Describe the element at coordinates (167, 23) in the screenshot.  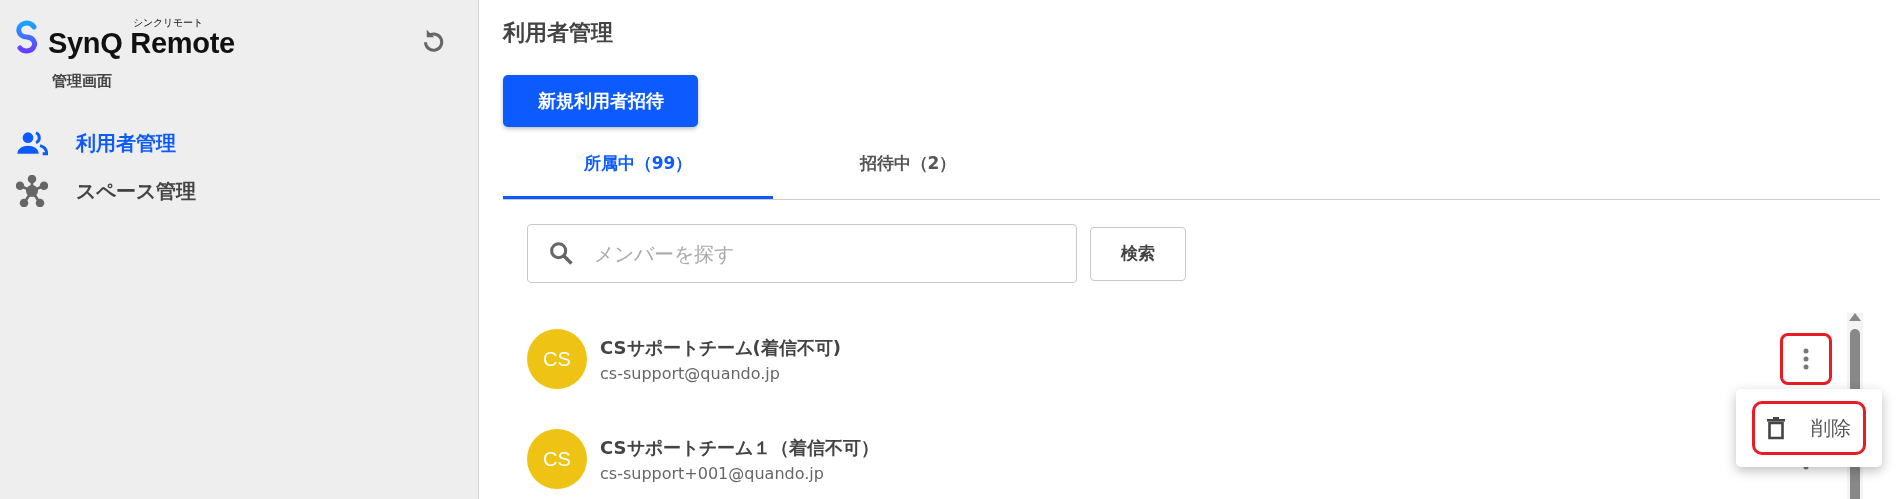
I see `logo-ruby: シンクリモート` at that location.